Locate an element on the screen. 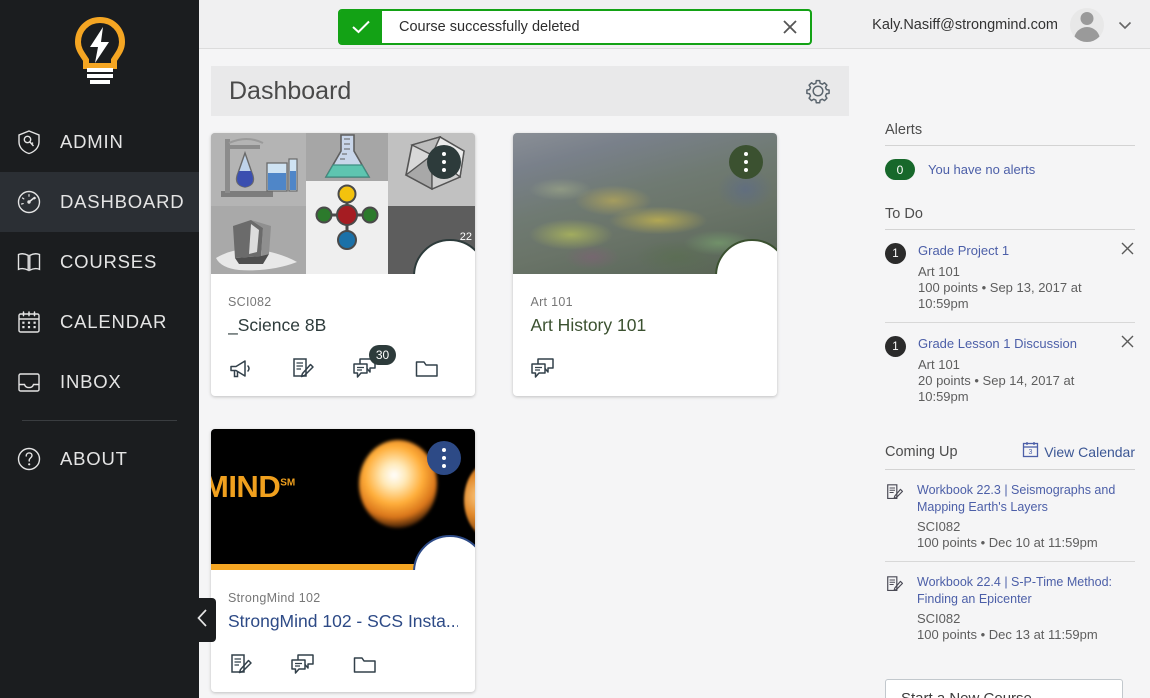 This screenshot has height=698, width=1150. discussions-badge: 30 is located at coordinates (382, 355).